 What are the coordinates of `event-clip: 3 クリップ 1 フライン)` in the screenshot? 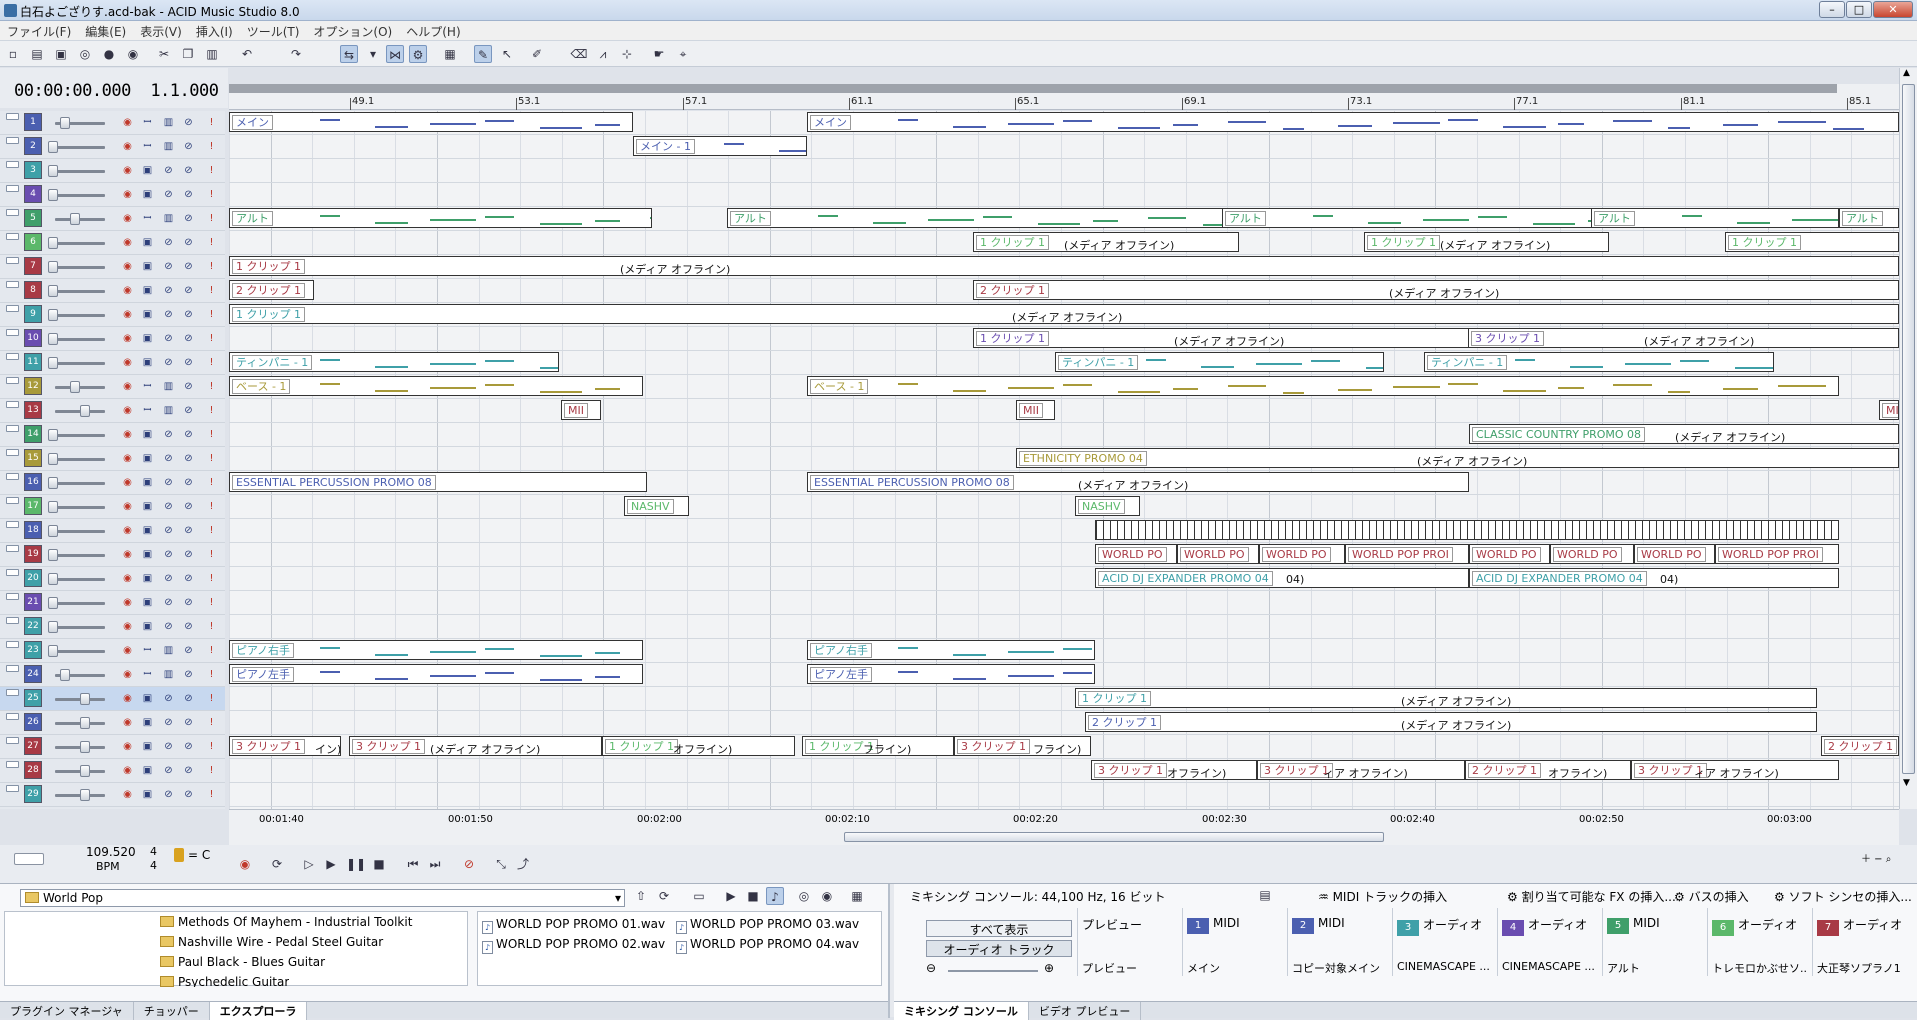 It's located at (1022, 746).